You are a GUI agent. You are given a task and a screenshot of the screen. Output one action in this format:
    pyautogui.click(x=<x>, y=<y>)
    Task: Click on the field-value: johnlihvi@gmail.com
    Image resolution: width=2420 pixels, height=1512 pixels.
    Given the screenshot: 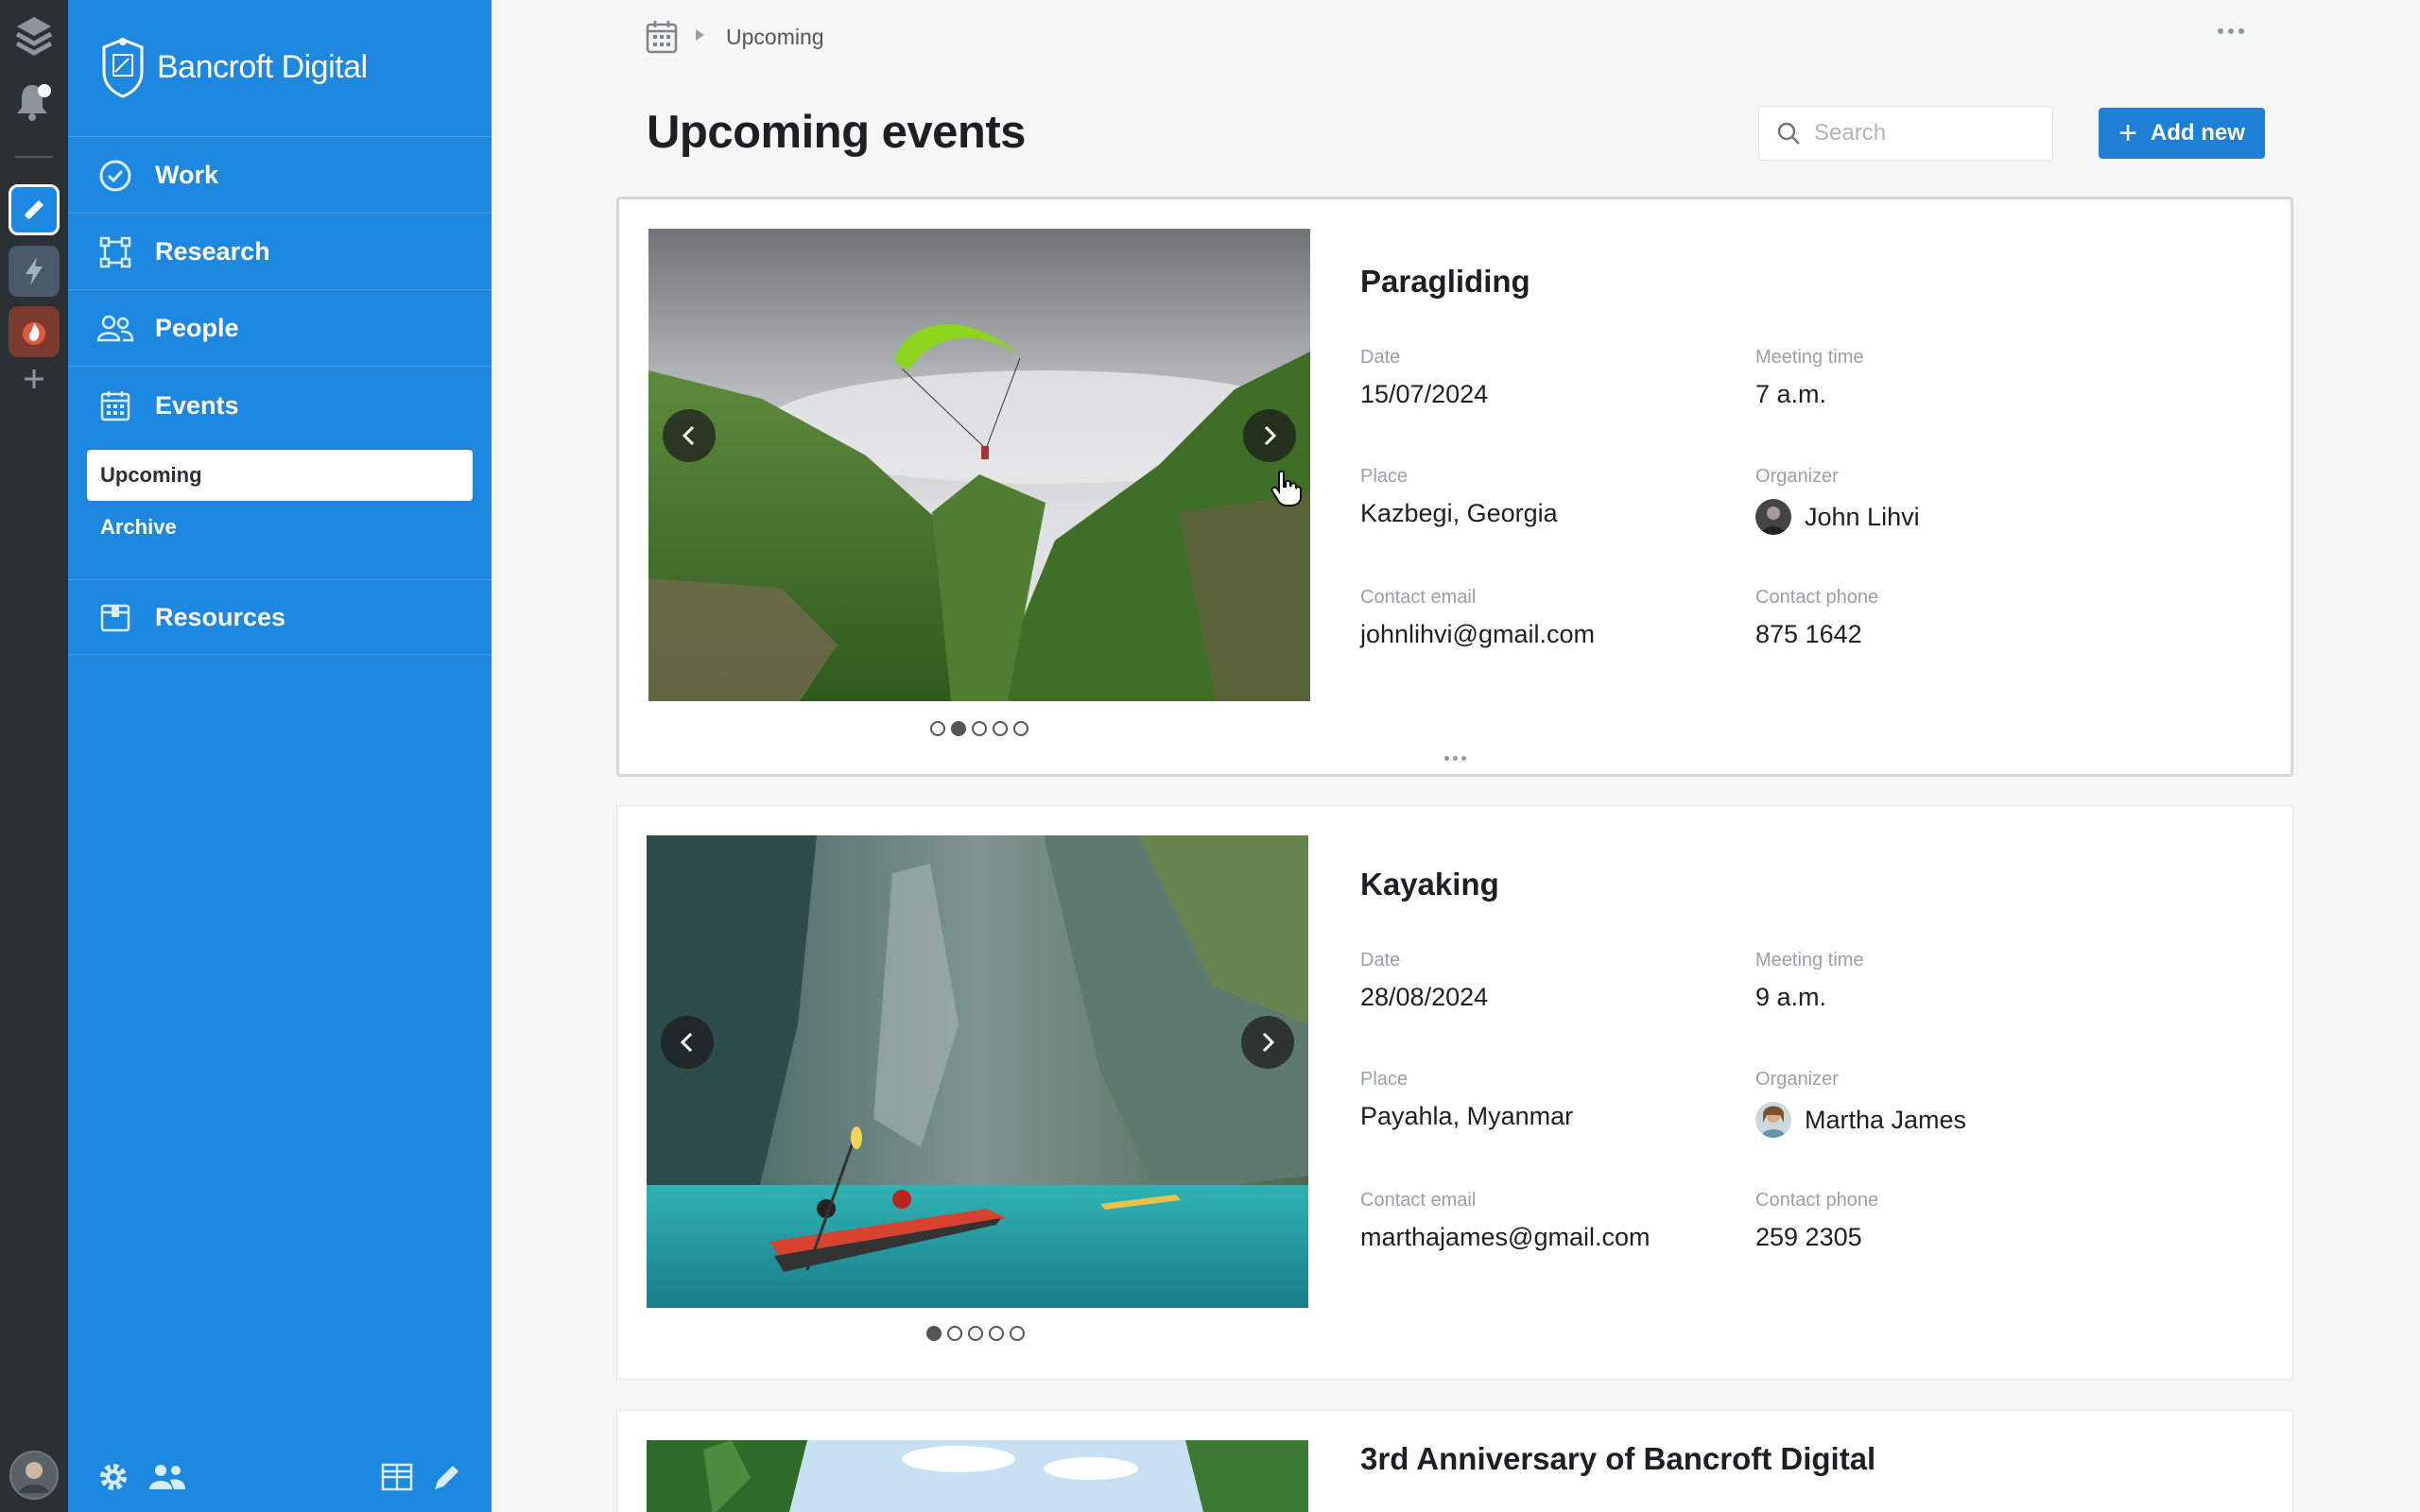 What is the action you would take?
    pyautogui.click(x=1477, y=634)
    